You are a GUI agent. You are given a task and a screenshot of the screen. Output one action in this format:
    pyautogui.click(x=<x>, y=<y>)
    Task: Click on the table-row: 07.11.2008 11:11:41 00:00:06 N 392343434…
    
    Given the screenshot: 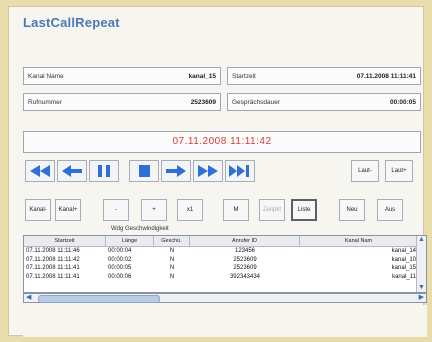 What is the action you would take?
    pyautogui.click(x=225, y=277)
    